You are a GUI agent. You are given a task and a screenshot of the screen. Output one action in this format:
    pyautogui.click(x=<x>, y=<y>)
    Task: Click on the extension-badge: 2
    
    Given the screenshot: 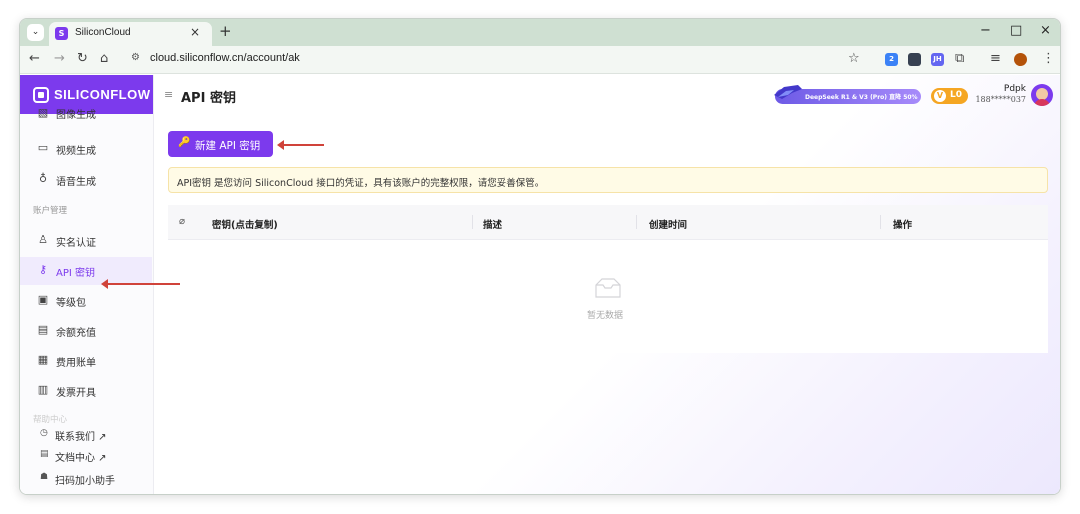 What is the action you would take?
    pyautogui.click(x=891, y=59)
    